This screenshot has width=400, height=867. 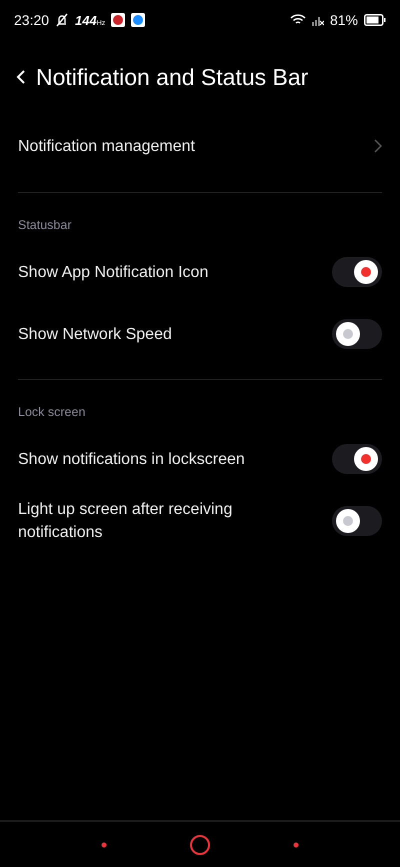 I want to click on section-header: Lock screen, so click(x=51, y=412).